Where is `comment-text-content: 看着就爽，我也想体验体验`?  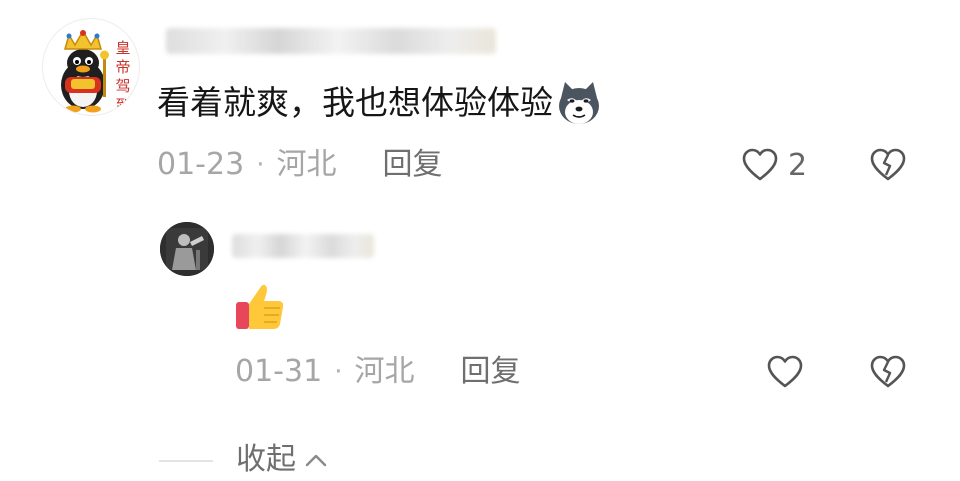 comment-text-content: 看着就爽，我也想体验体验 is located at coordinates (355, 102).